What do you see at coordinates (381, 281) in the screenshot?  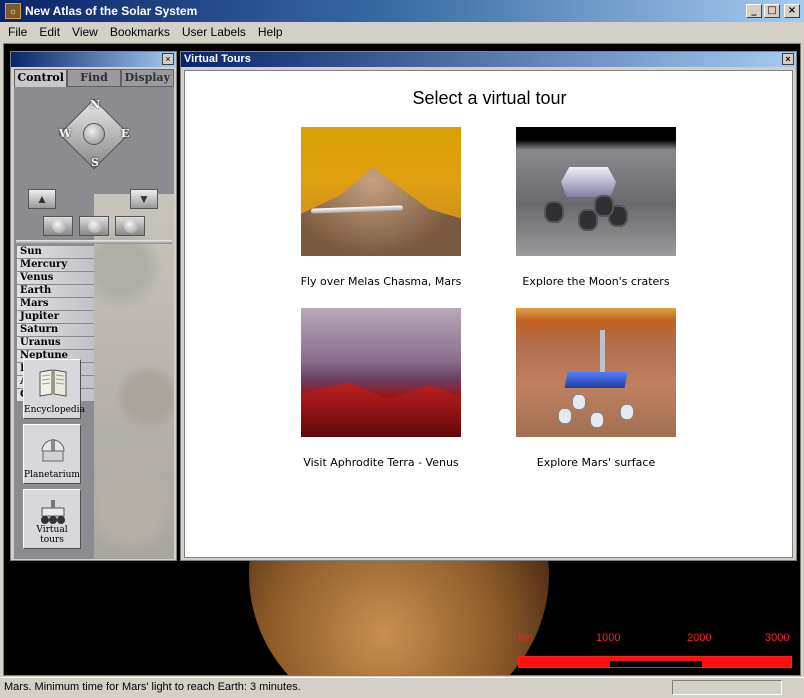 I see `tour-caption: Fly over Melas Chasma, Mars` at bounding box center [381, 281].